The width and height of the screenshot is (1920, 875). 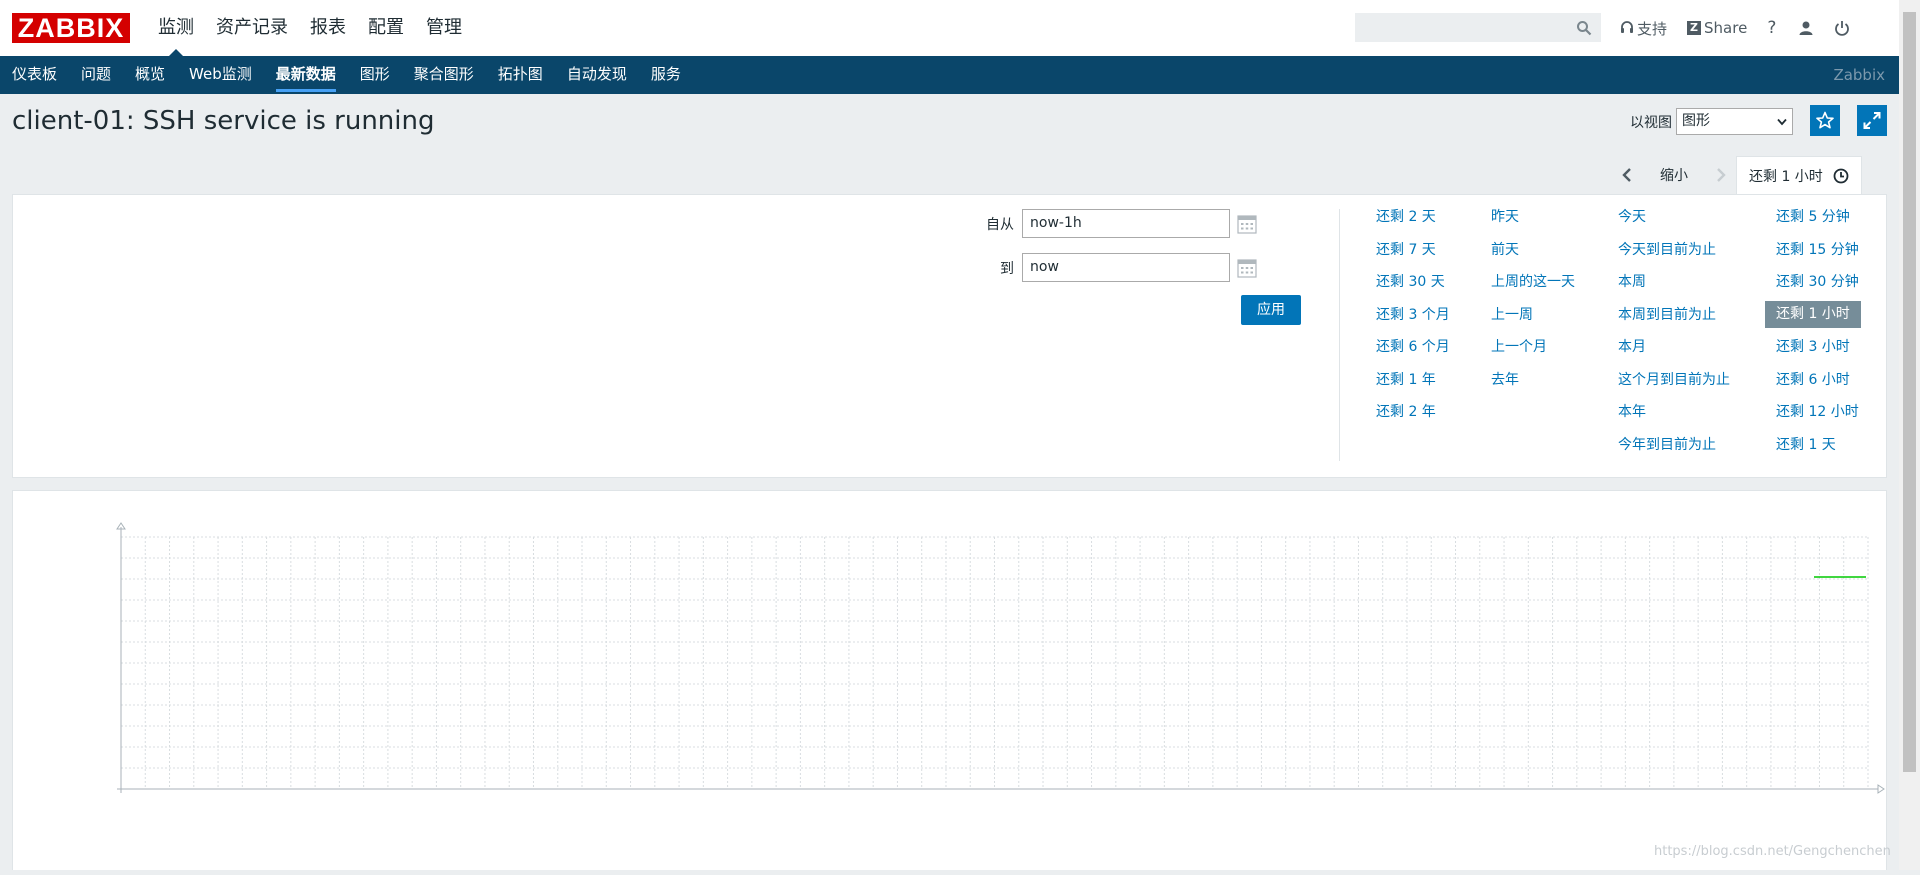 What do you see at coordinates (1782, 122) in the screenshot?
I see `chevron-down-icon` at bounding box center [1782, 122].